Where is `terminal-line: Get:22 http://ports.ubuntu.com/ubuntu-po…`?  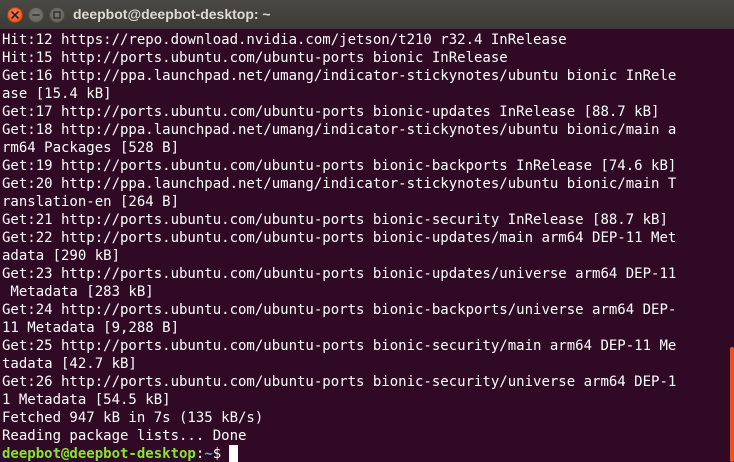
terminal-line: Get:22 http://ports.ubuntu.com/ubuntu-po… is located at coordinates (339, 238).